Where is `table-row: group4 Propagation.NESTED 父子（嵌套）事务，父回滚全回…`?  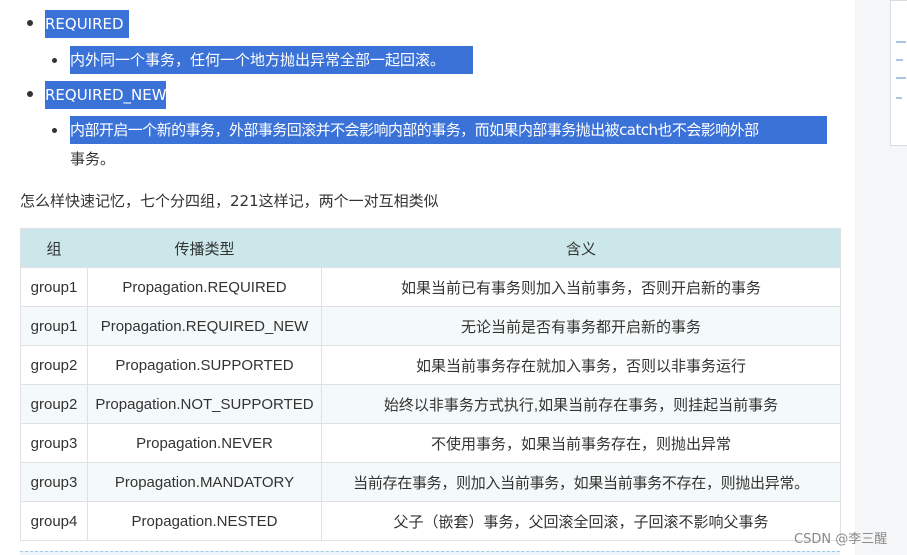
table-row: group4 Propagation.NESTED 父子（嵌套）事务，父回滚全回… is located at coordinates (430, 521).